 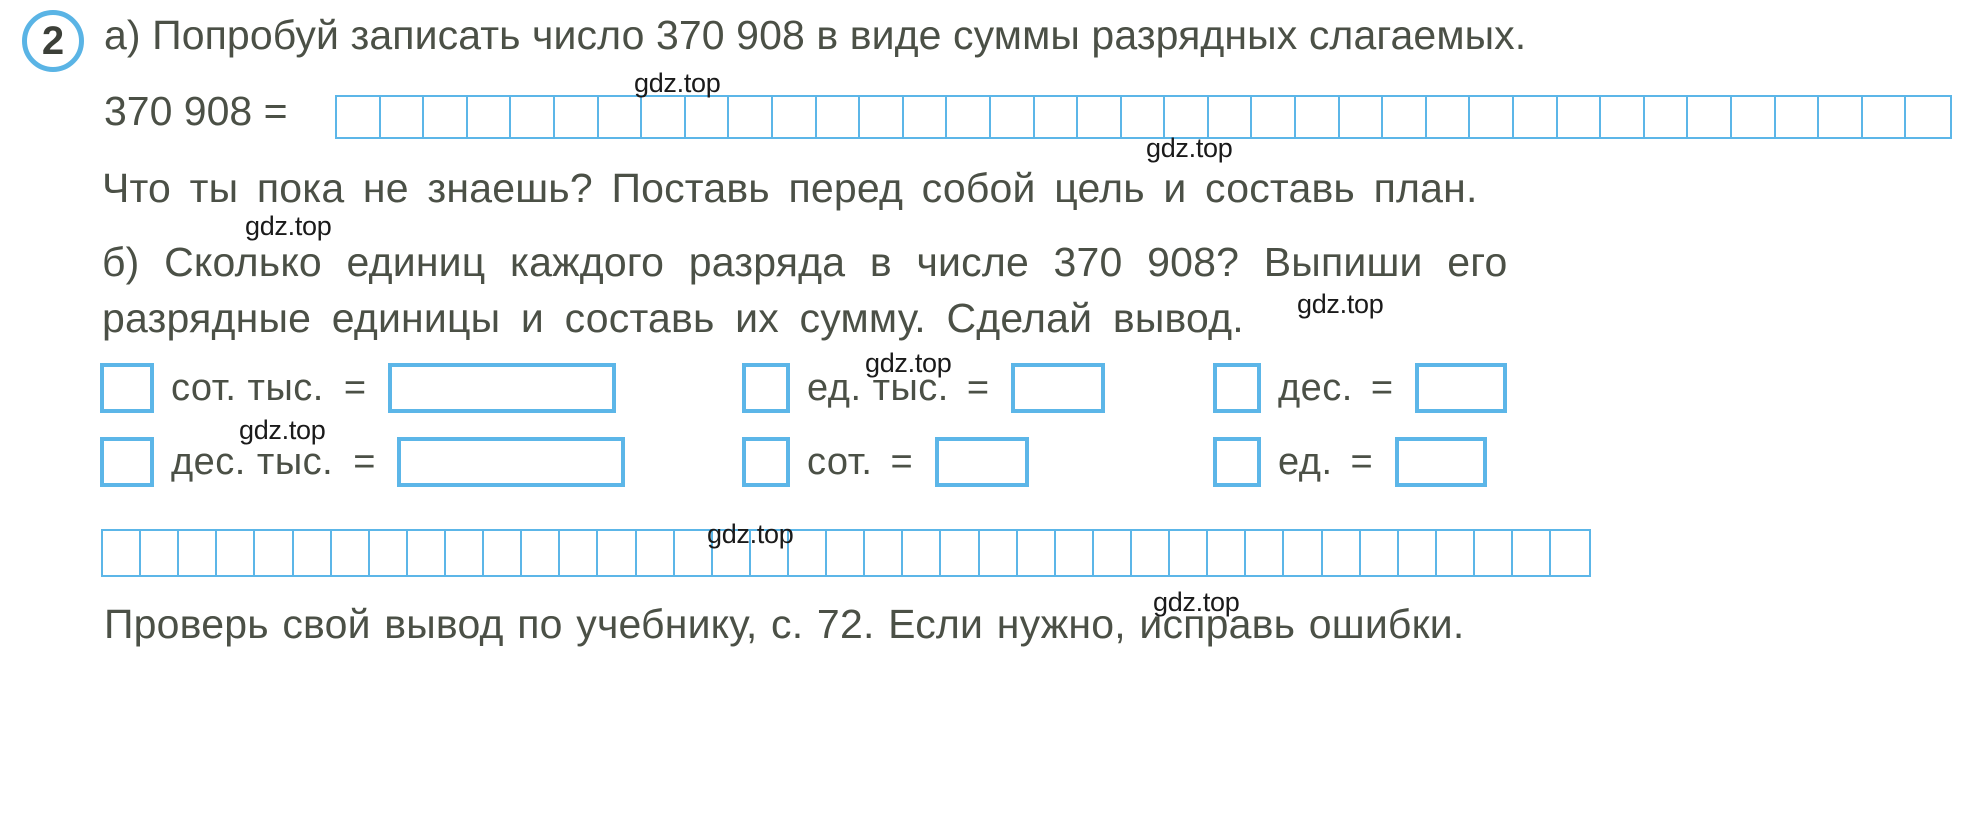 What do you see at coordinates (766, 388) in the screenshot?
I see `digit-box-thousands` at bounding box center [766, 388].